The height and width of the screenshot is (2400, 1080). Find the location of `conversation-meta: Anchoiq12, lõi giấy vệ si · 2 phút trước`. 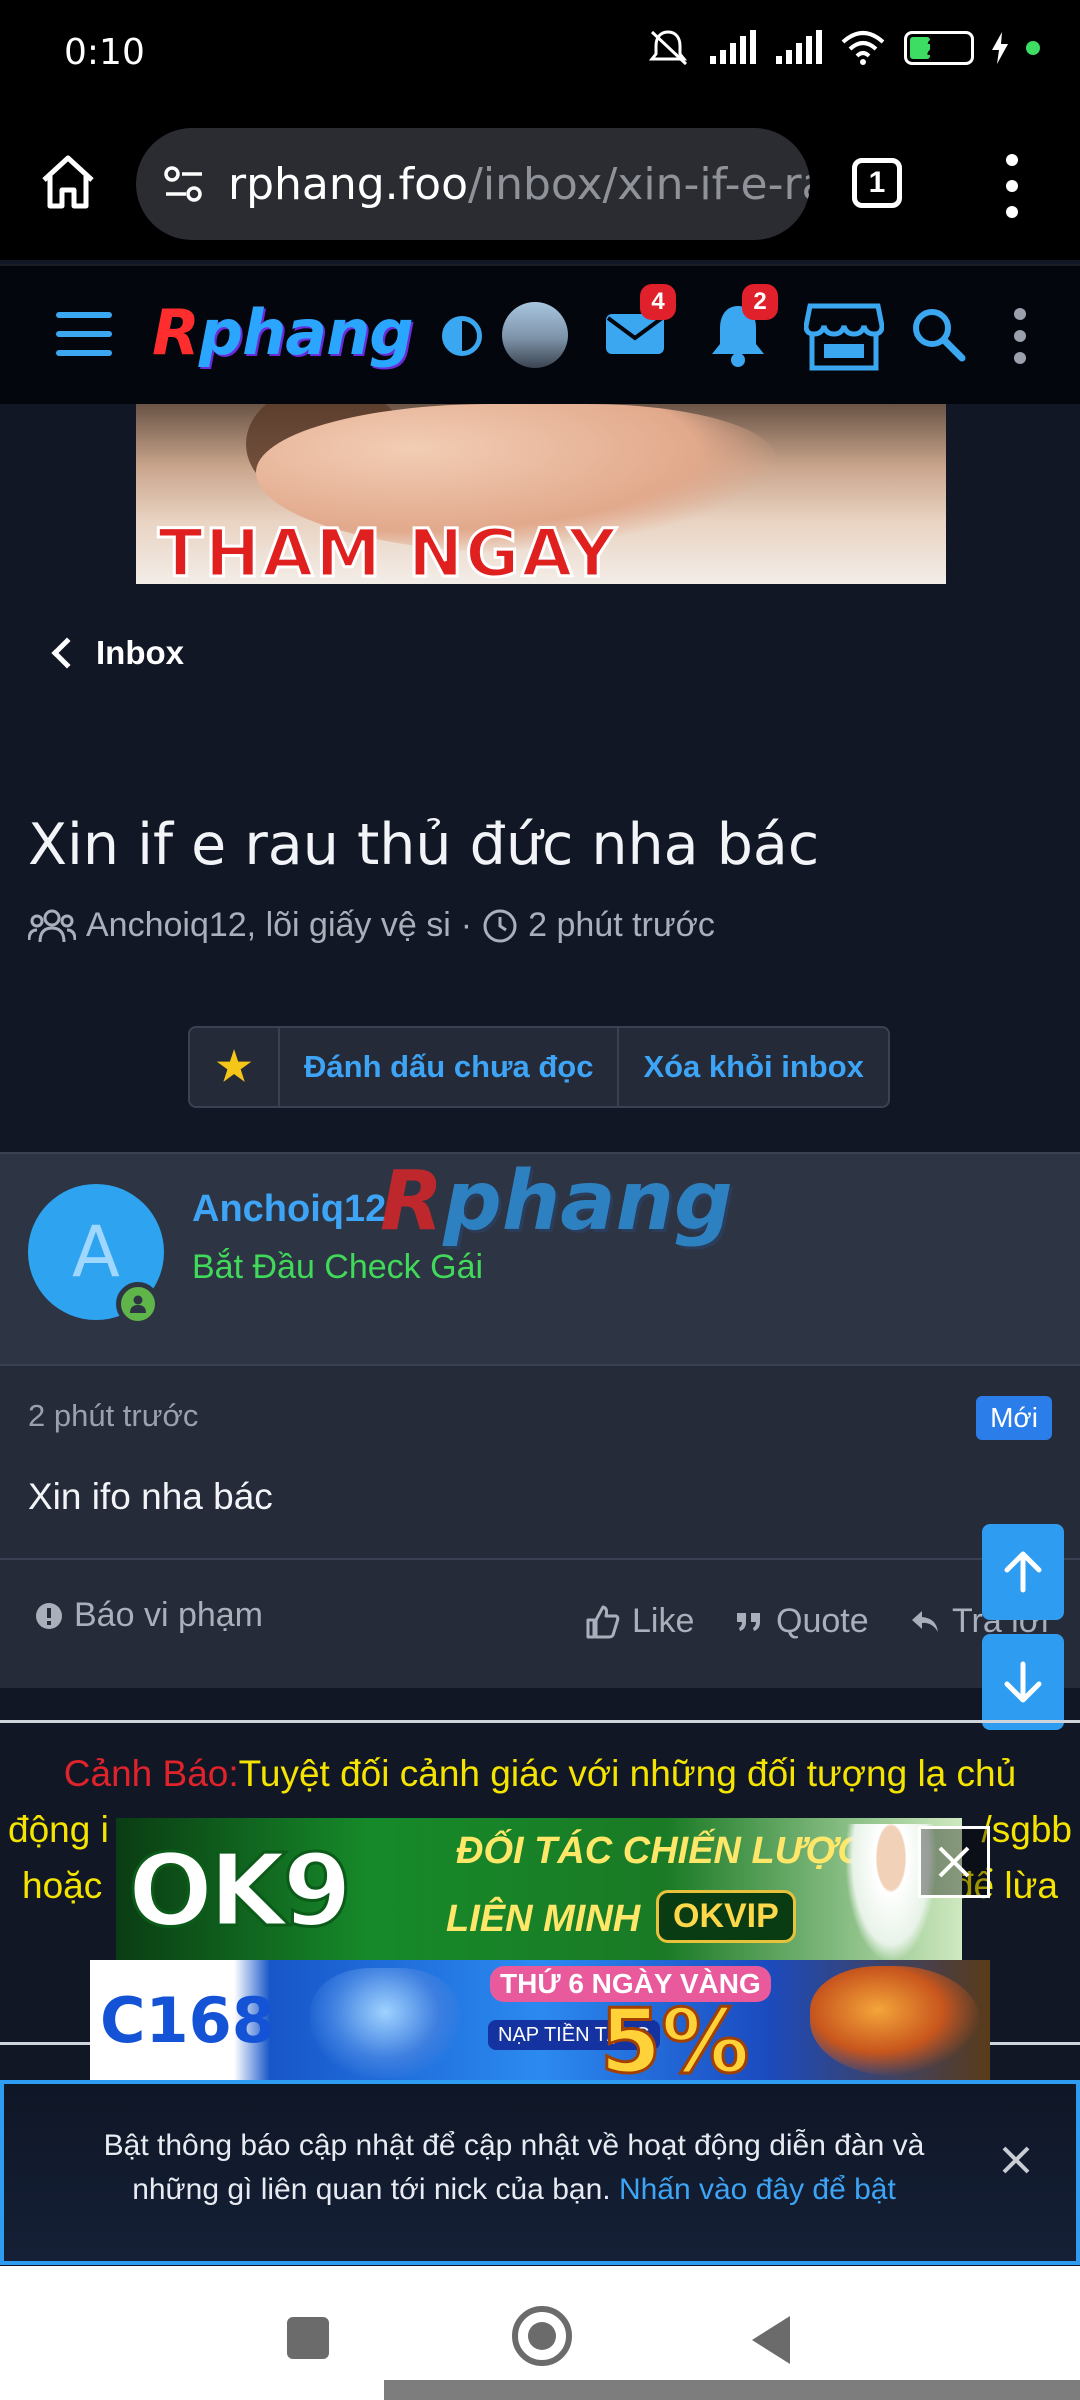

conversation-meta: Anchoiq12, lõi giấy vệ si · 2 phút trước is located at coordinates (371, 925).